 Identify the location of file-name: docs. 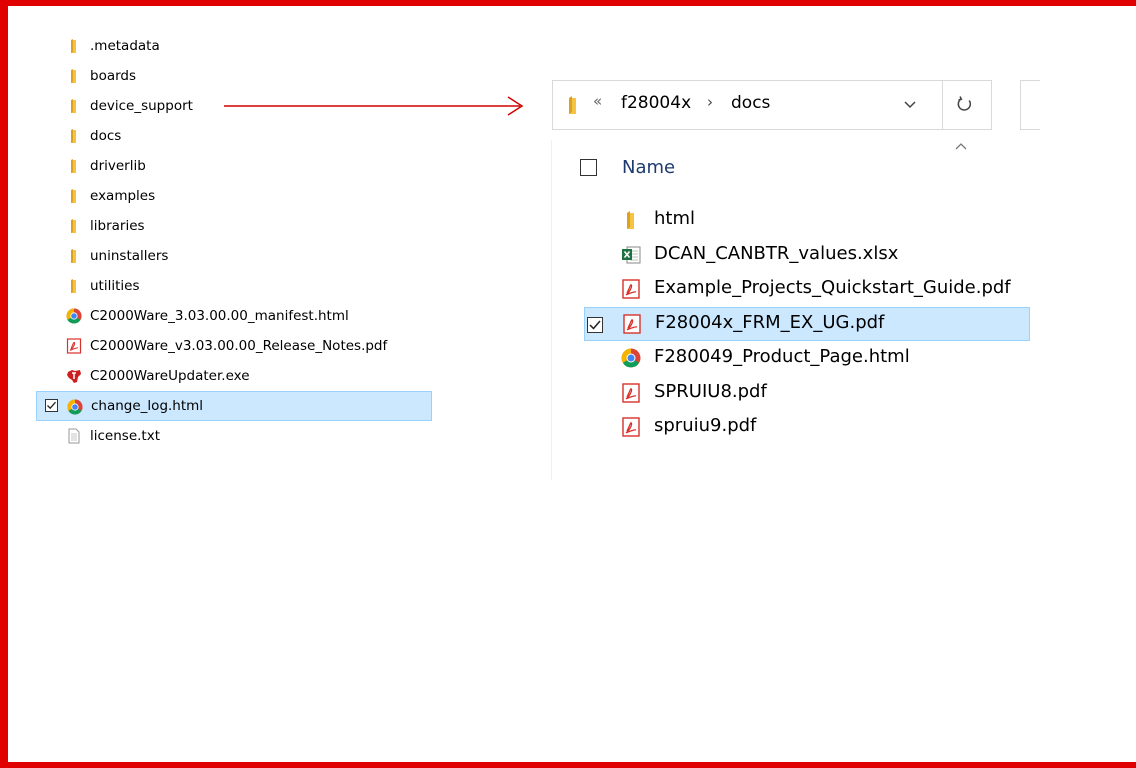
(106, 136).